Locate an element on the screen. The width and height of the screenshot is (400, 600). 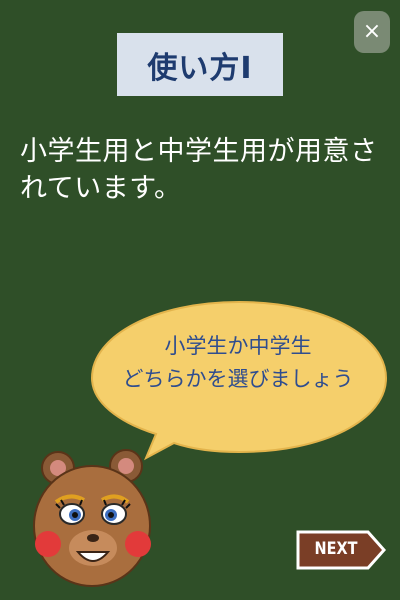
close-button: × is located at coordinates (372, 32).